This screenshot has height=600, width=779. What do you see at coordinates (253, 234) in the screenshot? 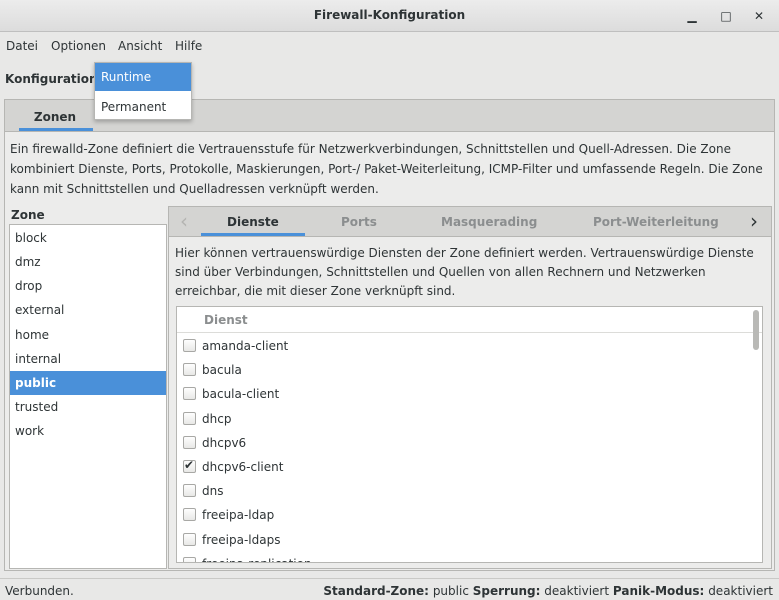
I see `active-subtab-indicator` at bounding box center [253, 234].